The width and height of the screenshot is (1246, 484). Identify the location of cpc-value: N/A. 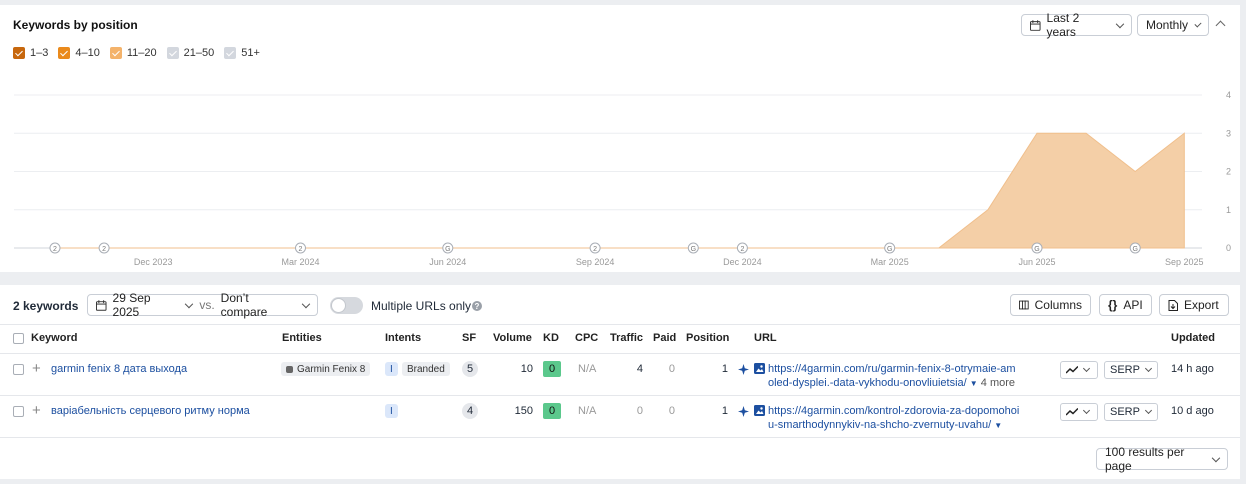
(587, 369).